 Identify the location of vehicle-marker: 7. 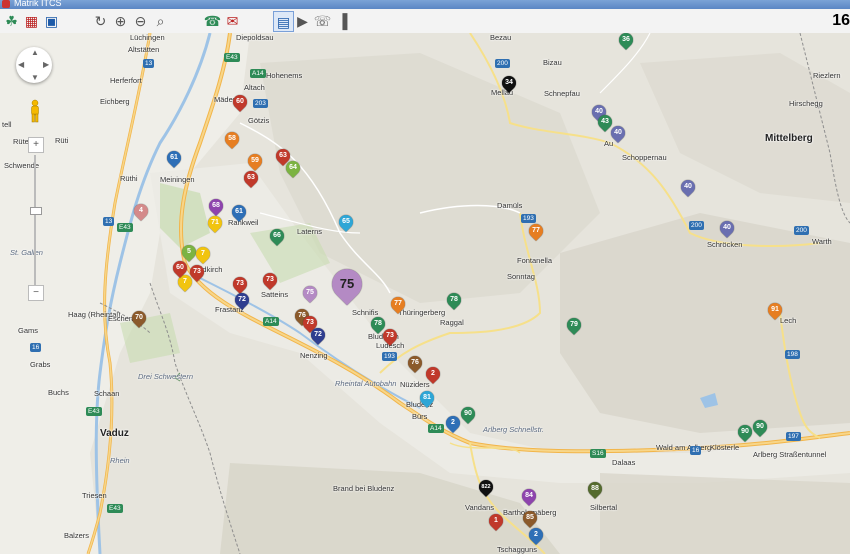
(203, 255).